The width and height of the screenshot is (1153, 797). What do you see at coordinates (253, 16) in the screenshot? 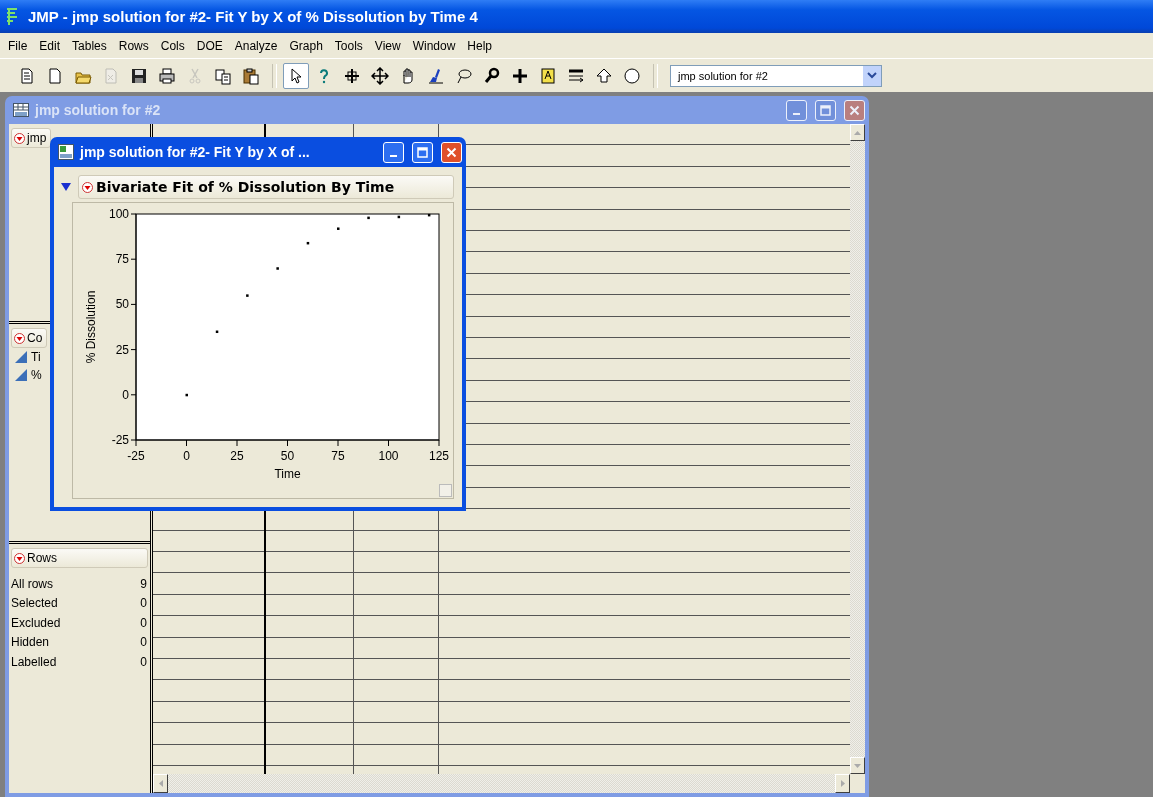
I see `window-title: JMP - jmp solution for #2- Fit Y by X of % Dissolution by Time 4` at bounding box center [253, 16].